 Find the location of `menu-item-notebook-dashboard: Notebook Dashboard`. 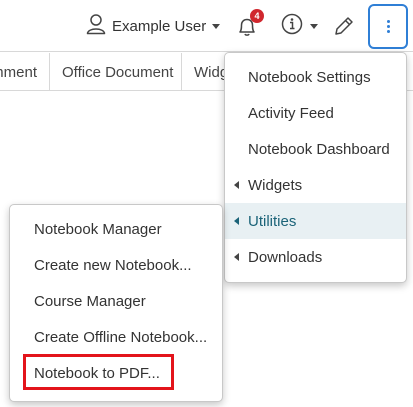

menu-item-notebook-dashboard: Notebook Dashboard is located at coordinates (315, 149).